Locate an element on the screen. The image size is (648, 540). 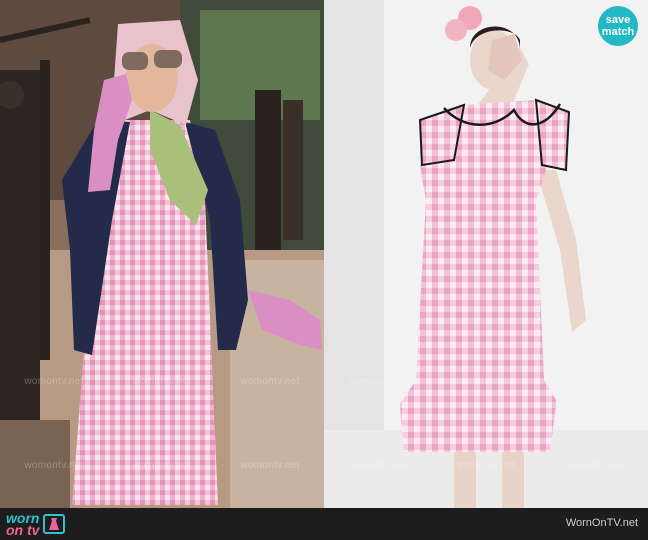
logo-line-ontv: on tv is located at coordinates (23, 530).